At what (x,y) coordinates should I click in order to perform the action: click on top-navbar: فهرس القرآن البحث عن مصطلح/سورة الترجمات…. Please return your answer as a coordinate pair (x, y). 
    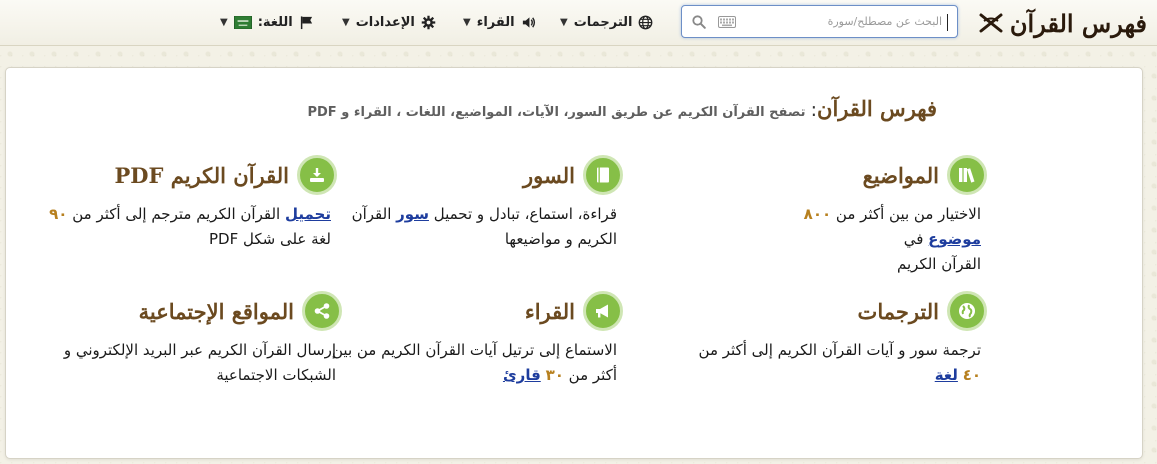
    Looking at the image, I should click on (578, 23).